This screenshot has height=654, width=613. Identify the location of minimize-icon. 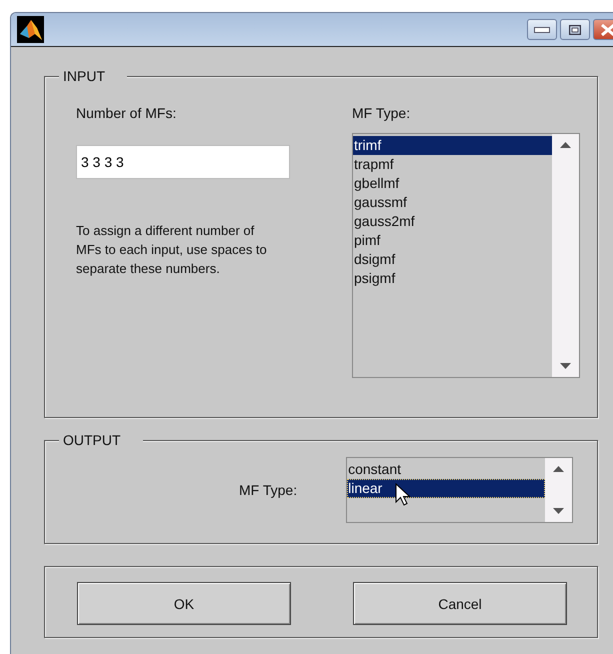
(542, 29).